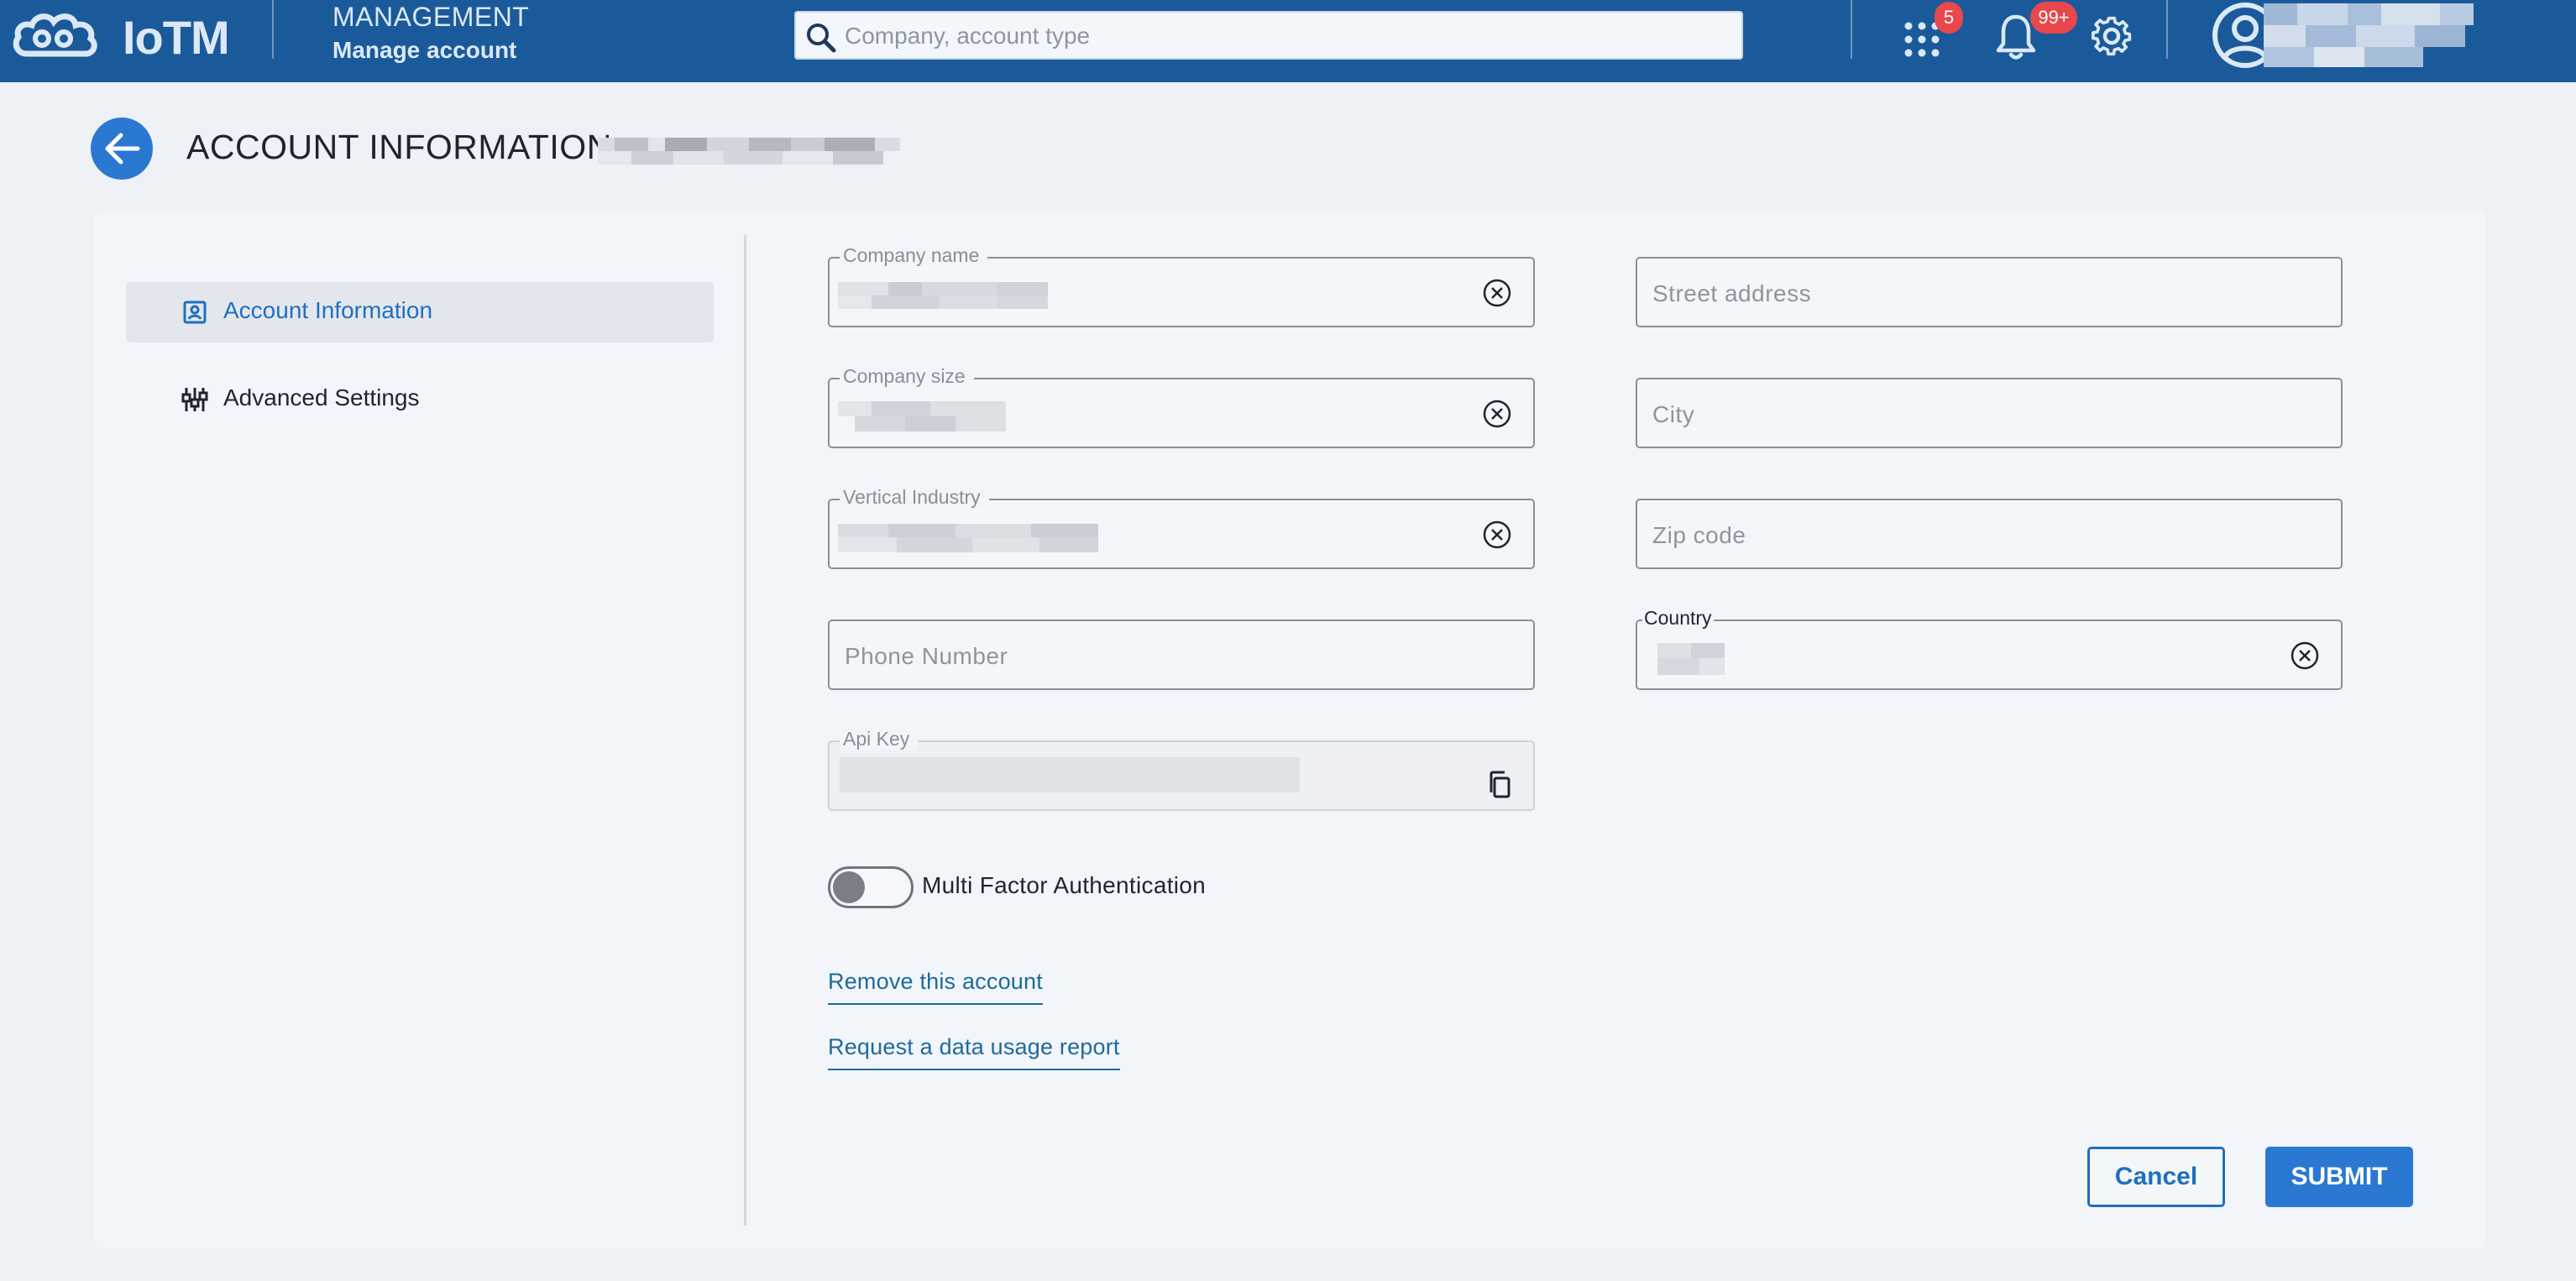 The height and width of the screenshot is (1281, 2576). Describe the element at coordinates (914, 497) in the screenshot. I see `vertical-industry-label: Vertical Industry` at that location.